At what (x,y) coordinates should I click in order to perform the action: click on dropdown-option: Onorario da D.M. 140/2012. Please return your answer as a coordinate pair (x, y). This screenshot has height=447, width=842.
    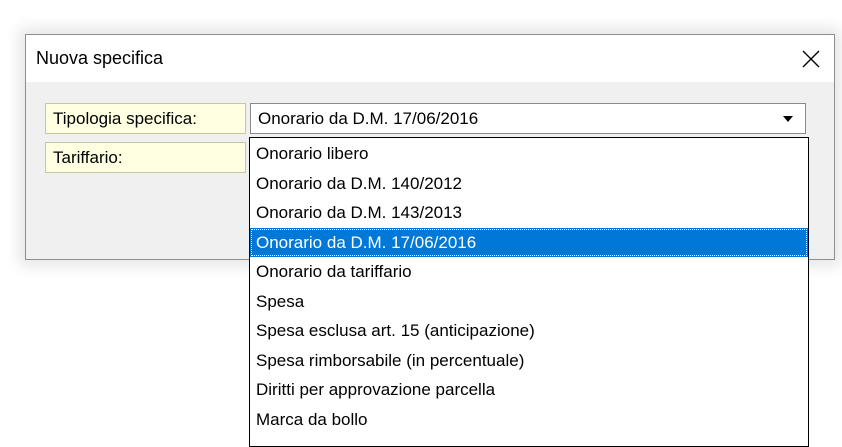
    Looking at the image, I should click on (529, 184).